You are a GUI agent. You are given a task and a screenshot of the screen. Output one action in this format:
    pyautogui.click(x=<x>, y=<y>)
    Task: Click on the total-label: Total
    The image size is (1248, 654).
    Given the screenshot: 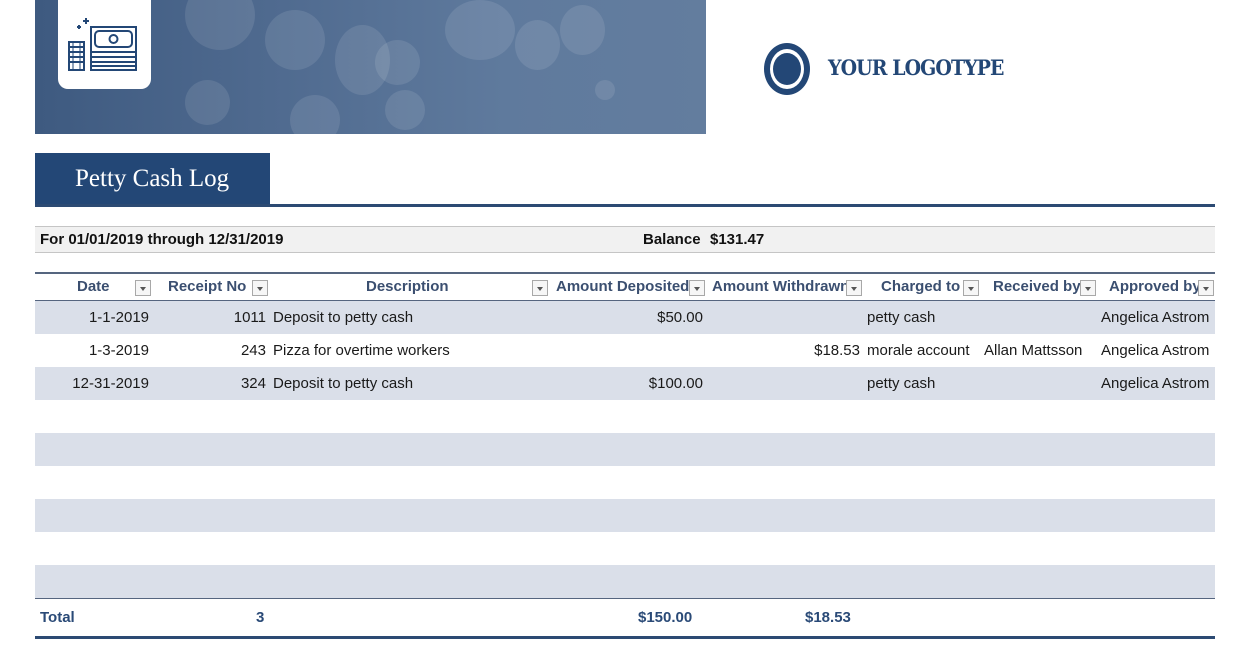 What is the action you would take?
    pyautogui.click(x=57, y=617)
    